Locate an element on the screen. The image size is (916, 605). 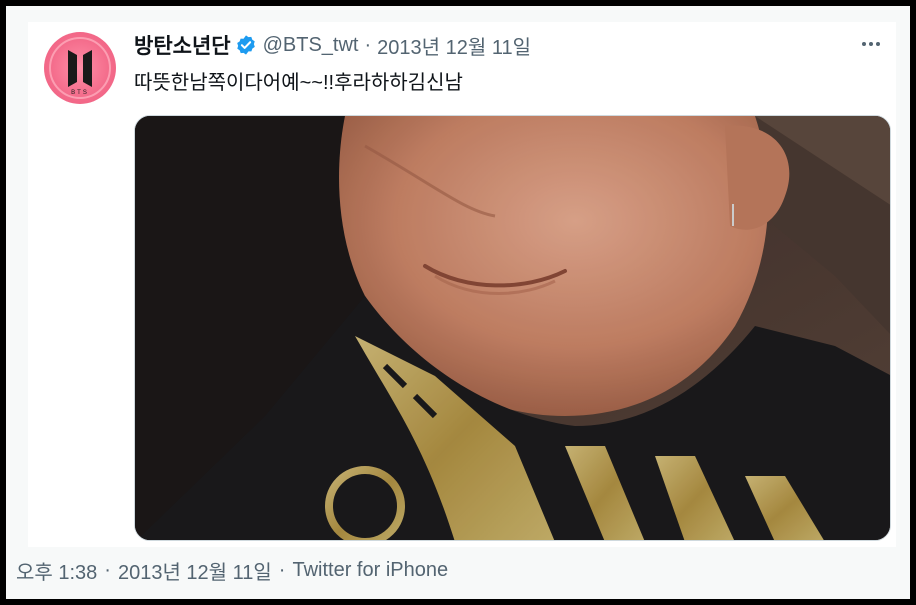
footer-time: 오후 1:38 is located at coordinates (56, 570).